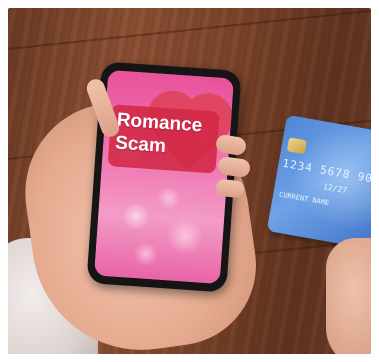 The height and width of the screenshot is (362, 379). I want to click on card-chip-icon, so click(296, 146).